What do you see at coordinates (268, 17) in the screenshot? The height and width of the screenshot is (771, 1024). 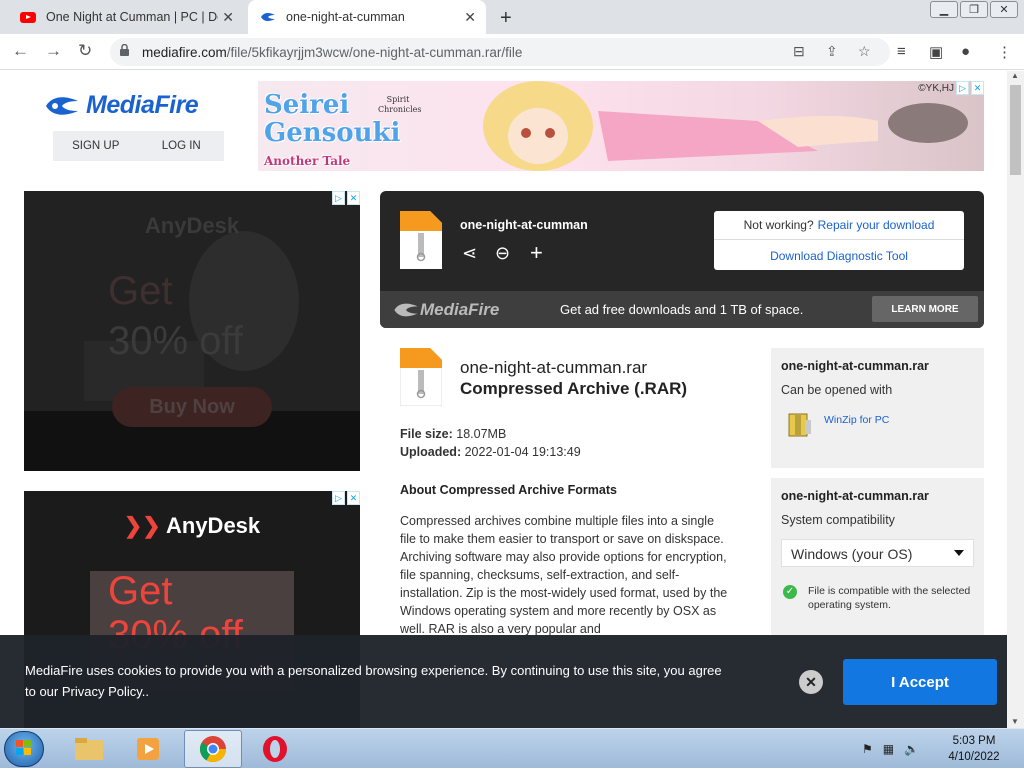 I see `mediafire-favicon-icon` at bounding box center [268, 17].